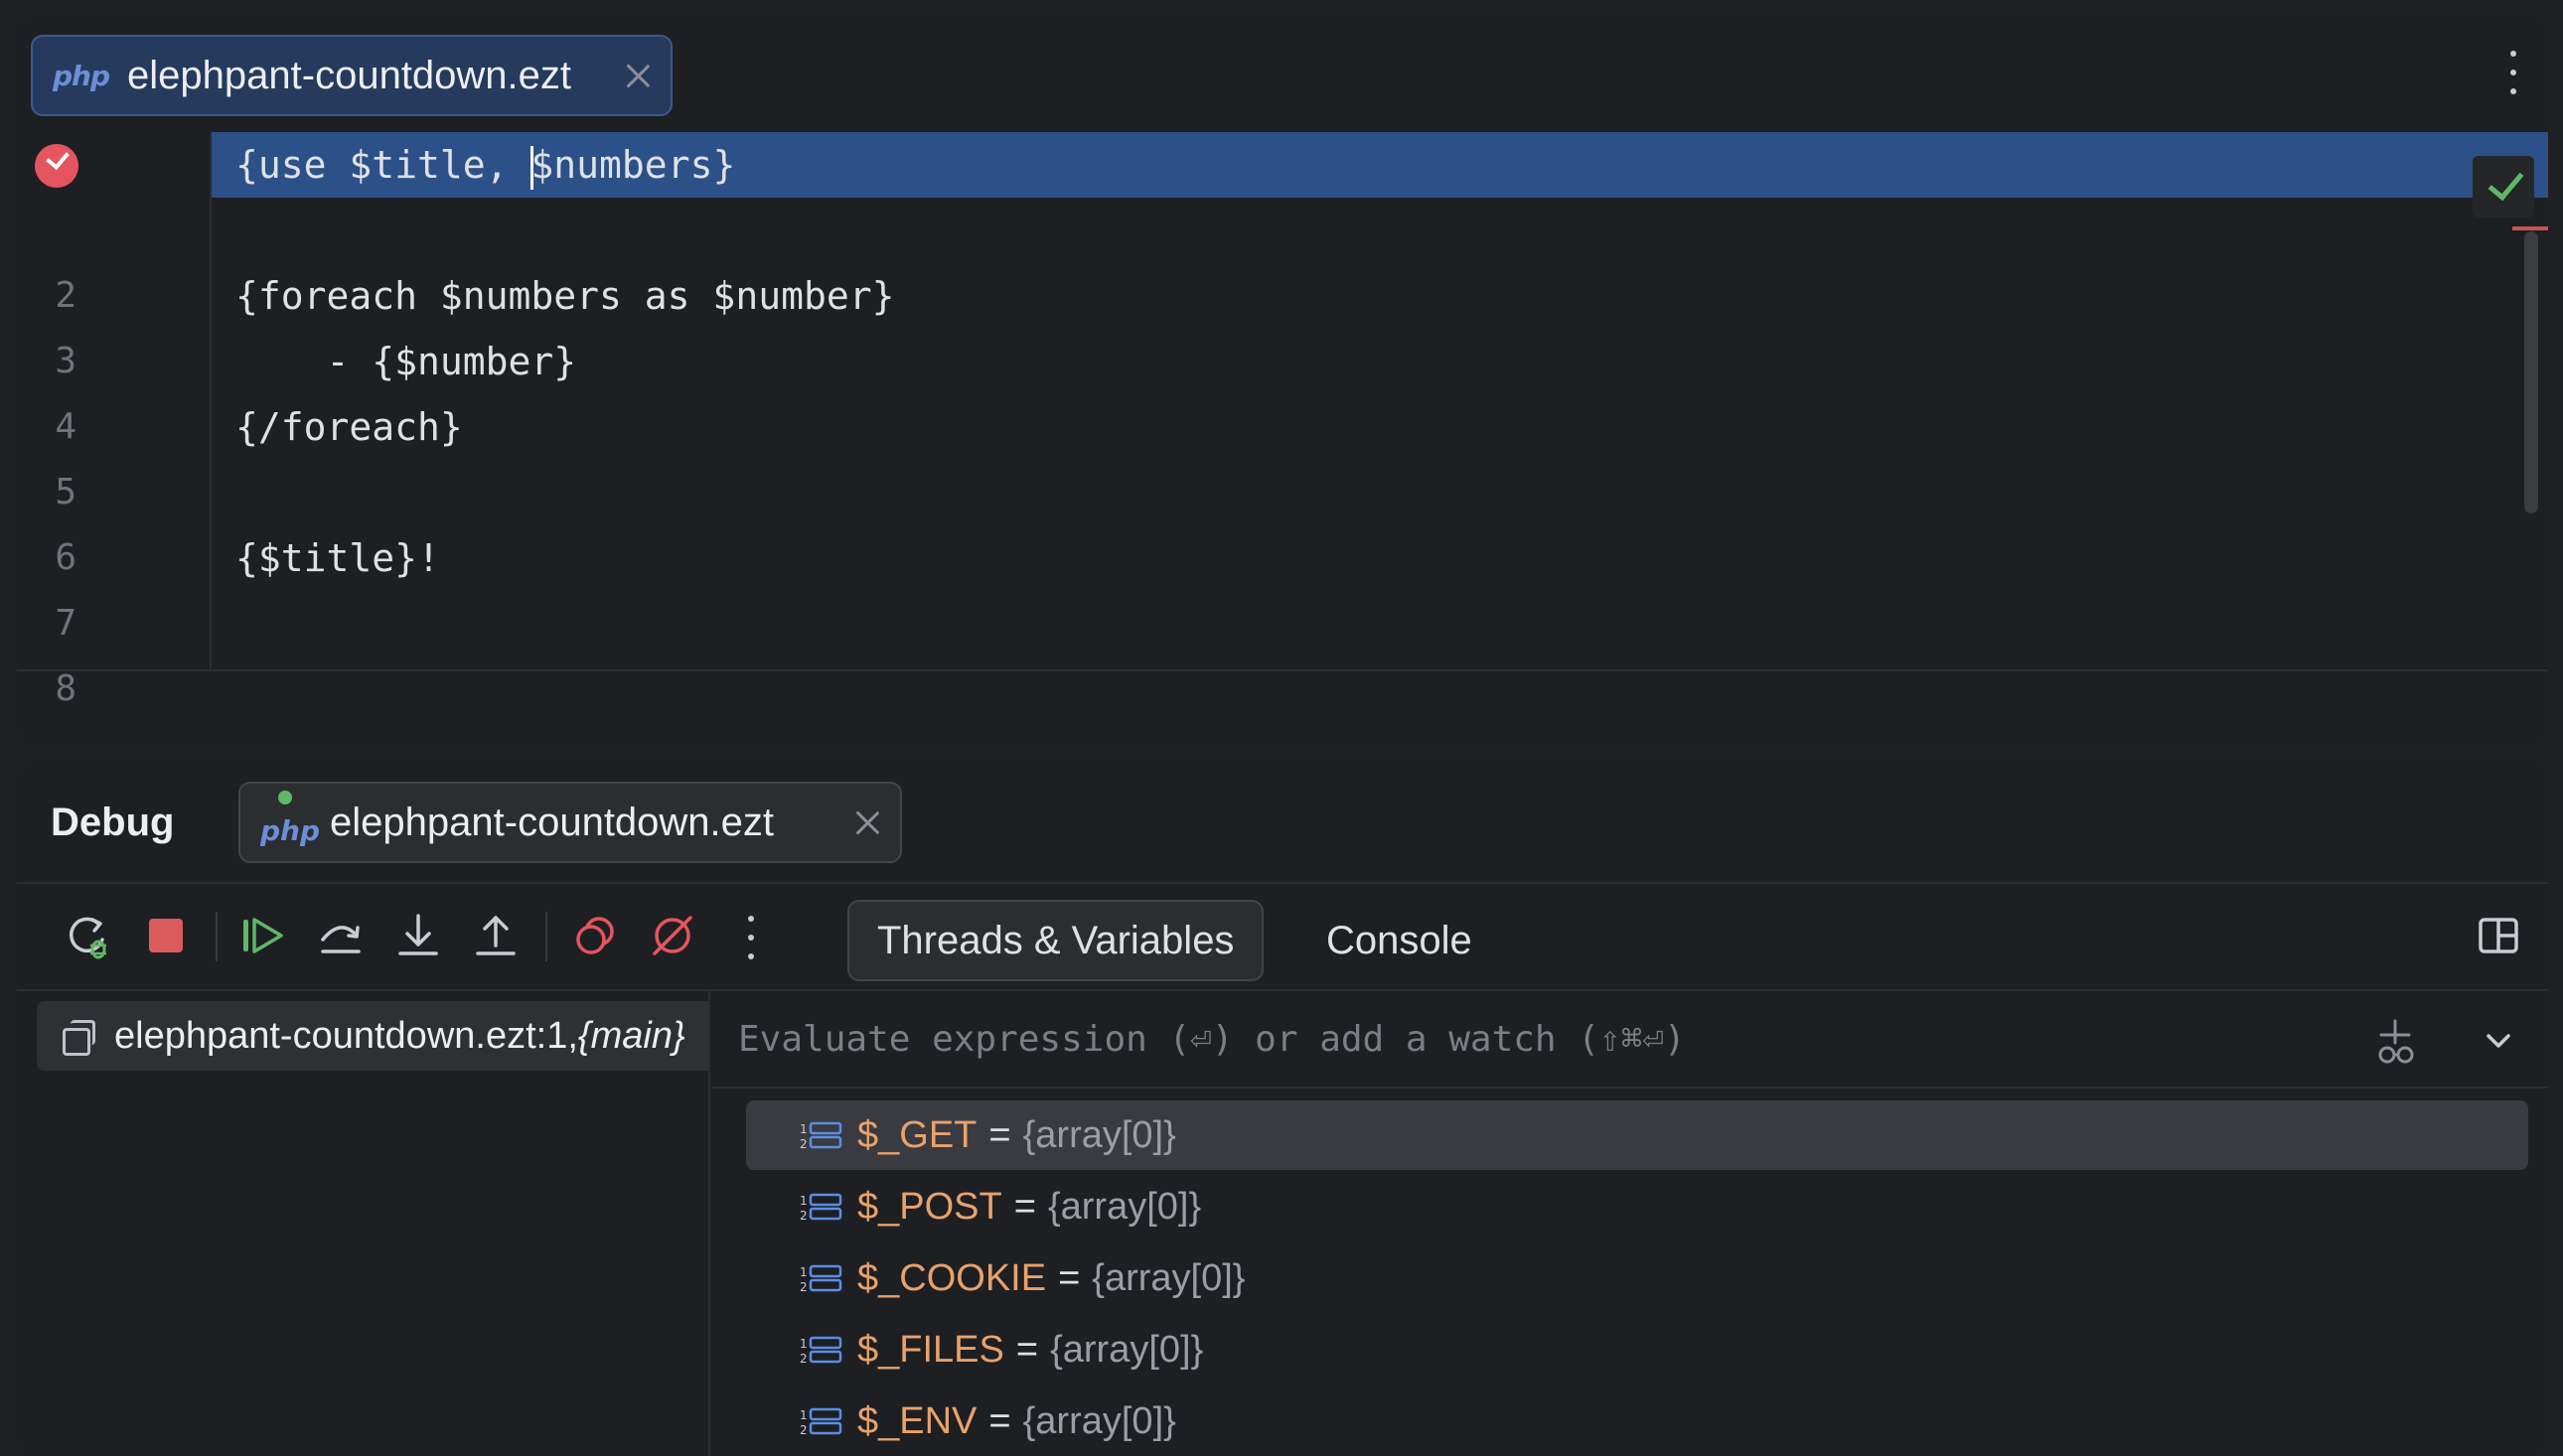  Describe the element at coordinates (1282, 74) in the screenshot. I see `editor-tab-bar: php elephpant-countdown.ezt` at that location.